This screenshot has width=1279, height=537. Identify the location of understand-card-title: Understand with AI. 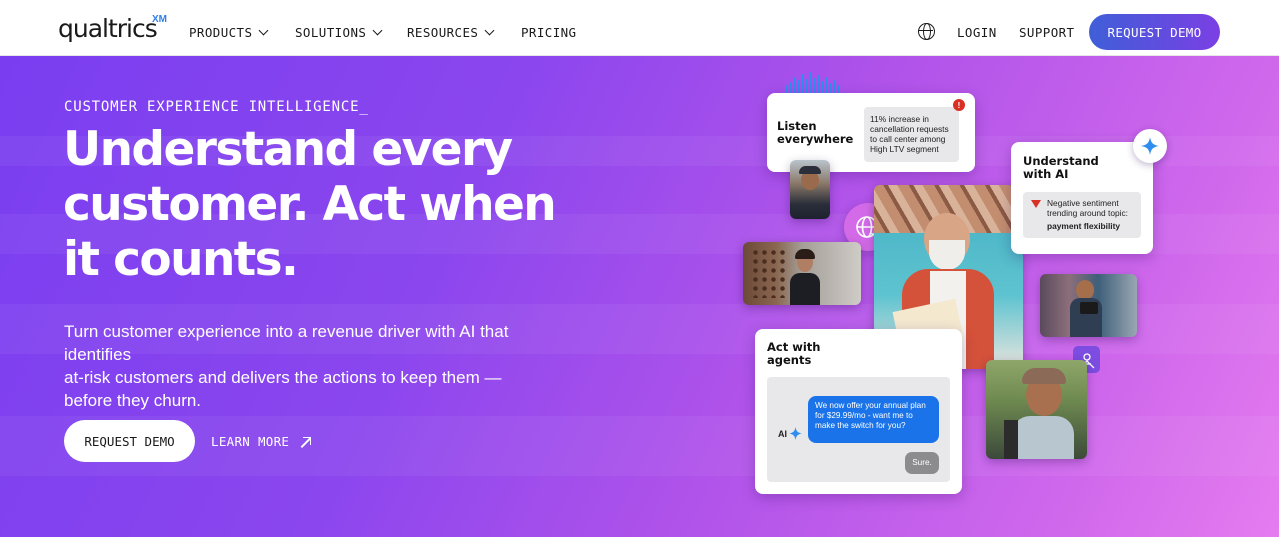
(1061, 168).